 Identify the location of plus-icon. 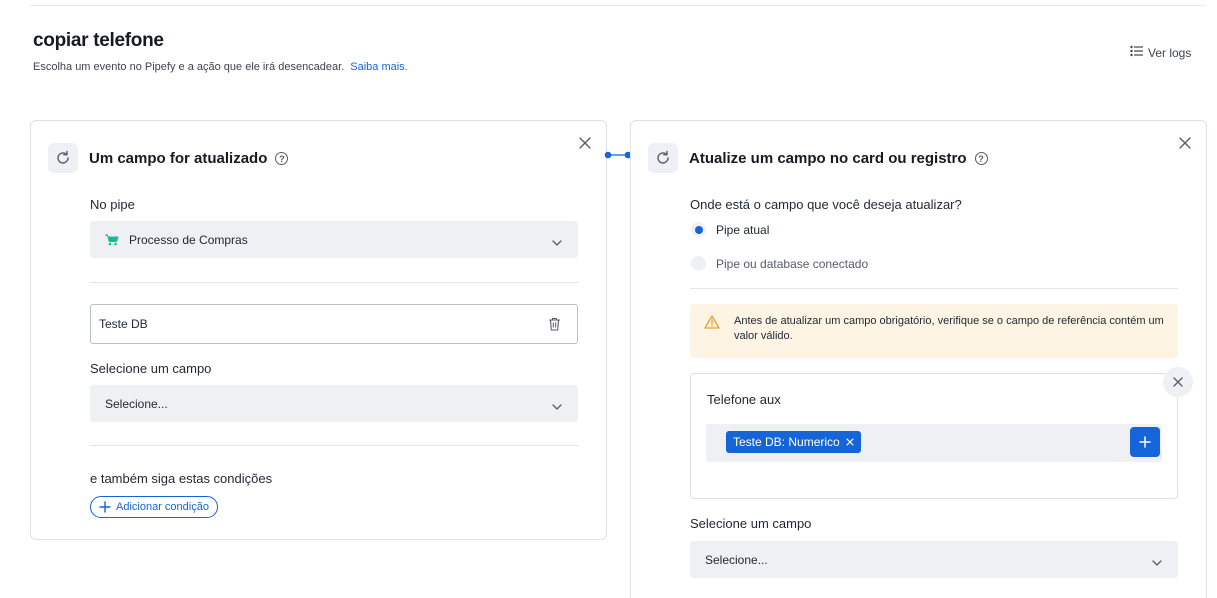
(105, 507).